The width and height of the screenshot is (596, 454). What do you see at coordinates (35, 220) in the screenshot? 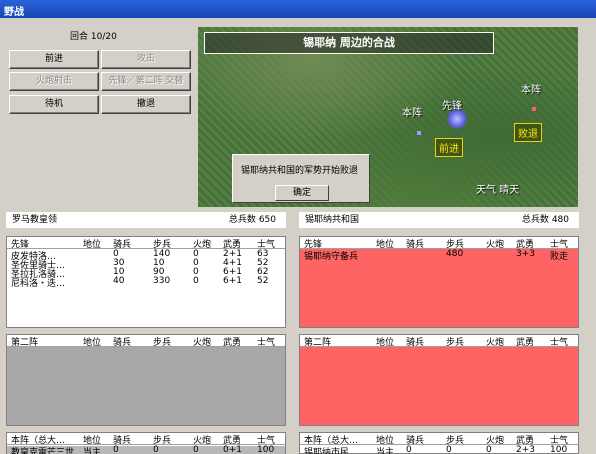
I see `left-side-name: 罗马教皇领` at bounding box center [35, 220].